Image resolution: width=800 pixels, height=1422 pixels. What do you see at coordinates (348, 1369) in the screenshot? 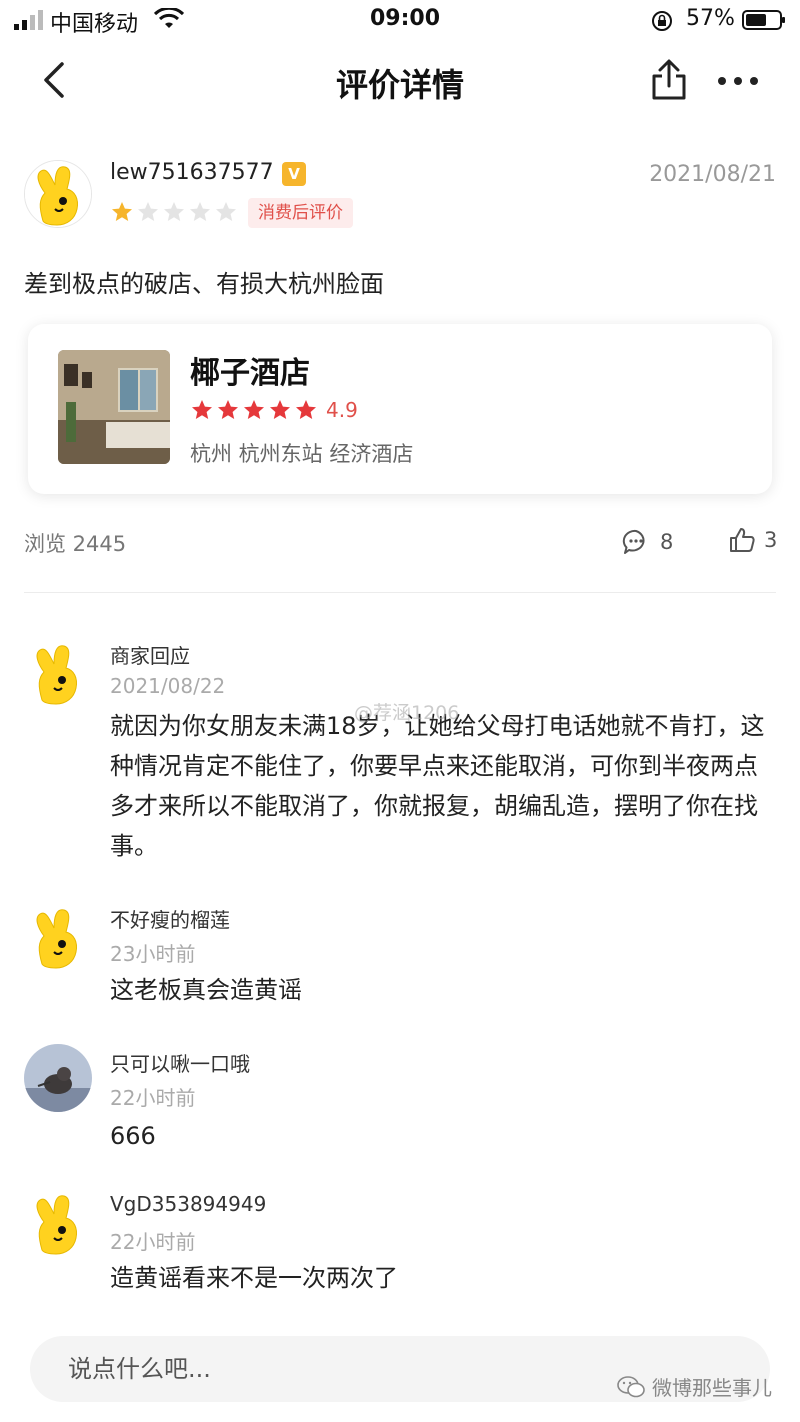
I see `comment-input` at bounding box center [348, 1369].